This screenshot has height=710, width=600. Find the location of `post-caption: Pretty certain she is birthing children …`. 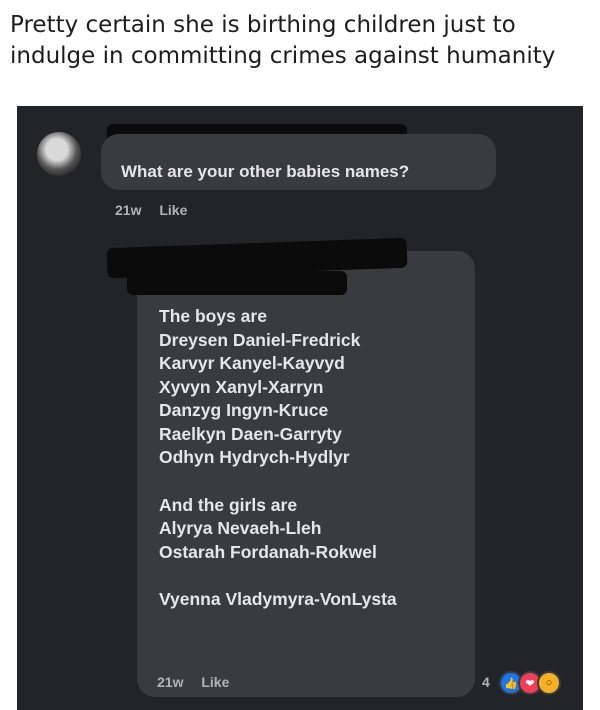

post-caption: Pretty certain she is birthing children … is located at coordinates (283, 40).